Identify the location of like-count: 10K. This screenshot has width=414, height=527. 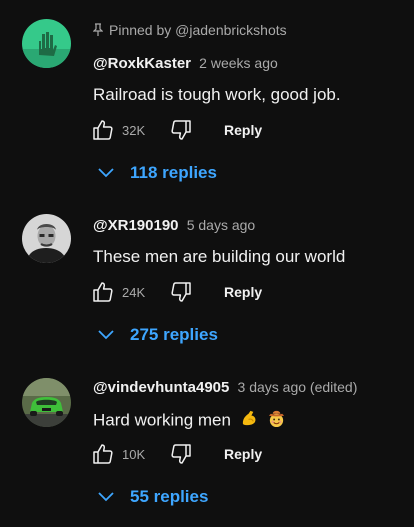
(134, 454).